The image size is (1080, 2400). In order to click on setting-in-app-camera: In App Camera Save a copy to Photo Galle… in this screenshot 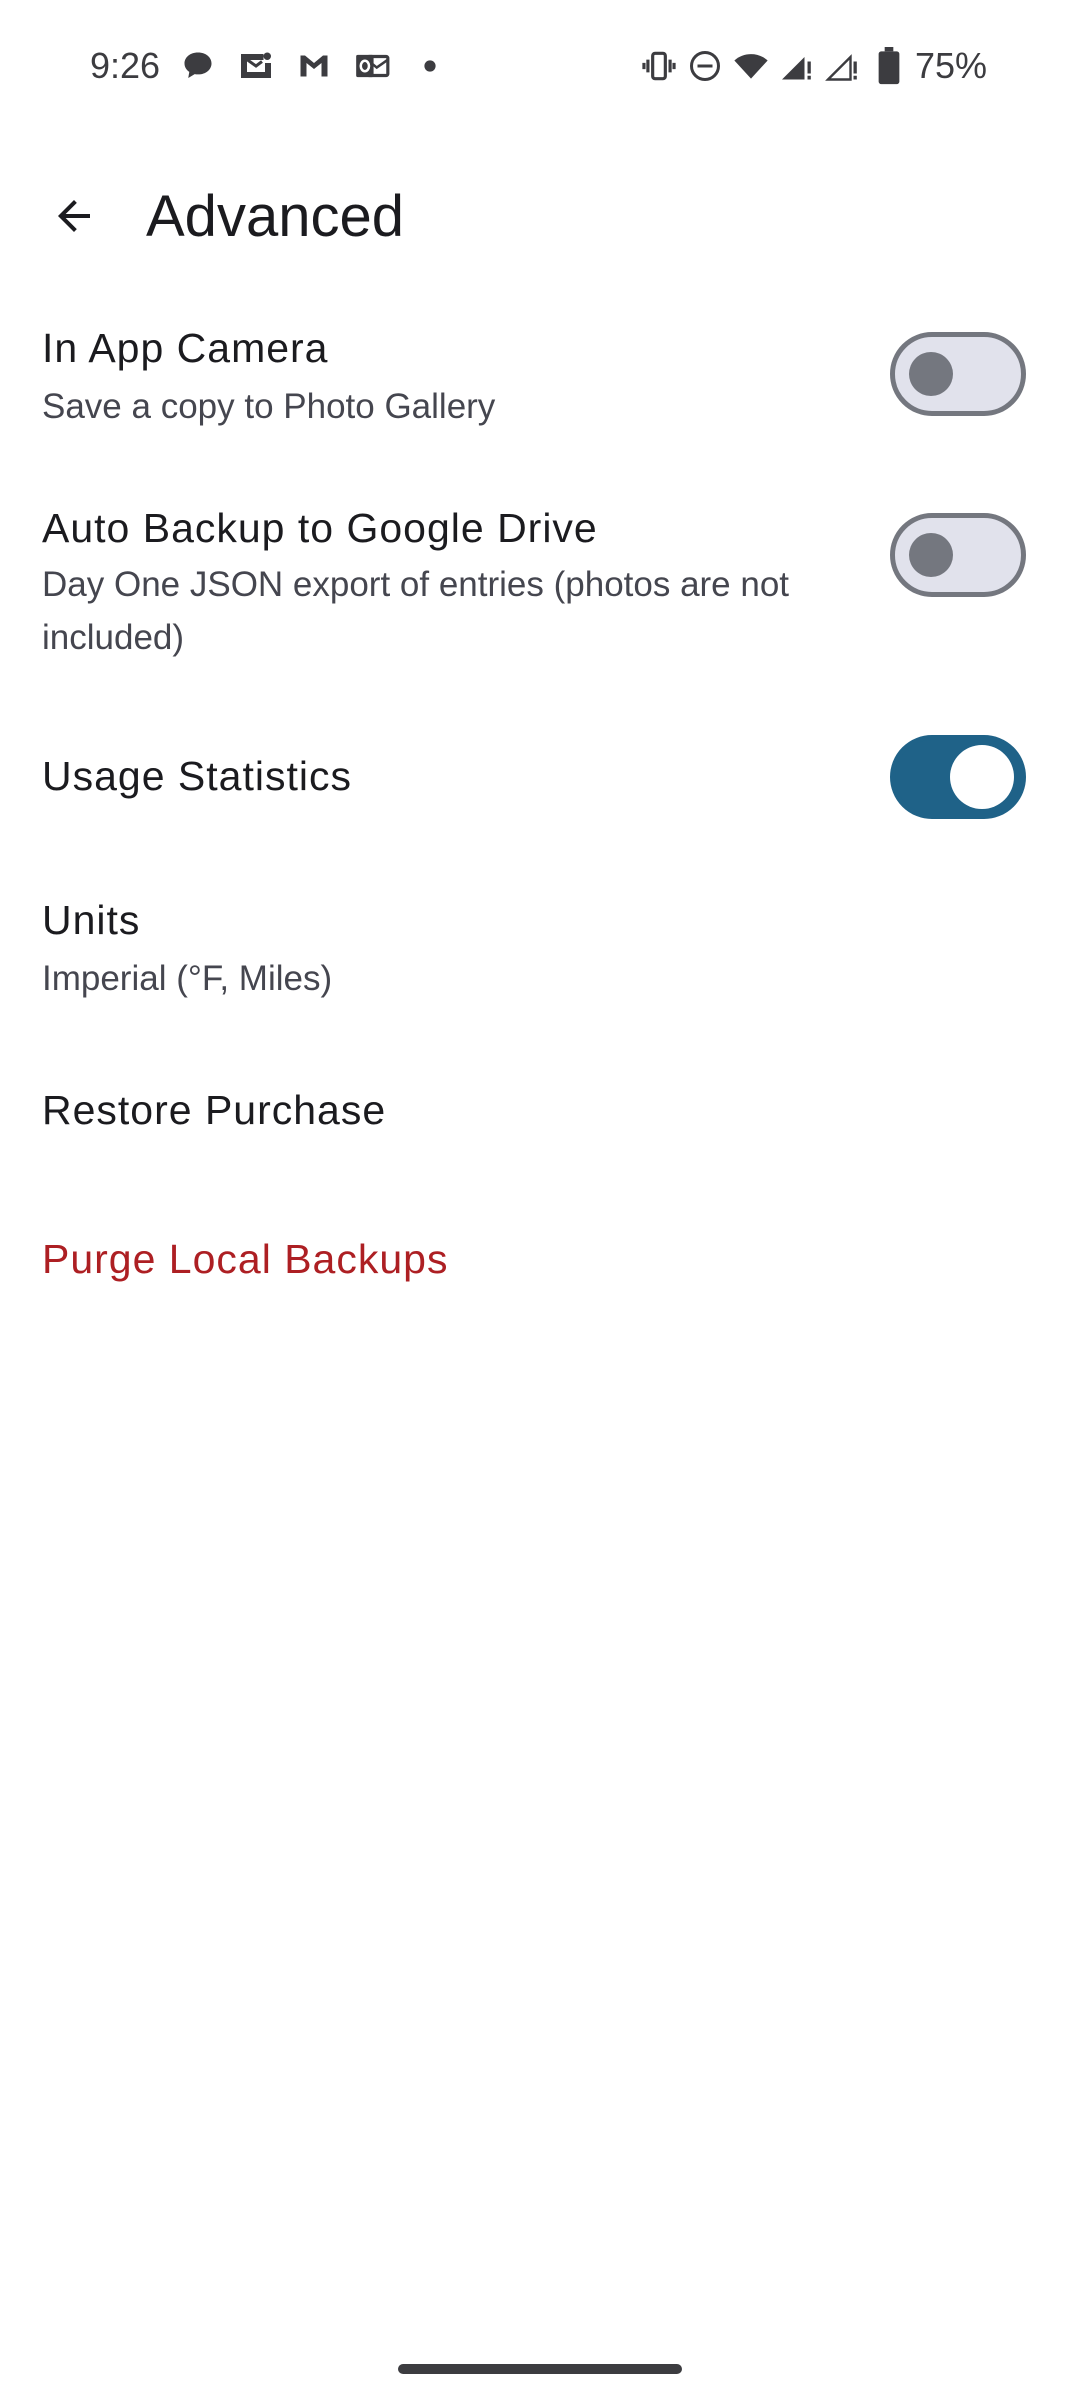, I will do `click(540, 375)`.